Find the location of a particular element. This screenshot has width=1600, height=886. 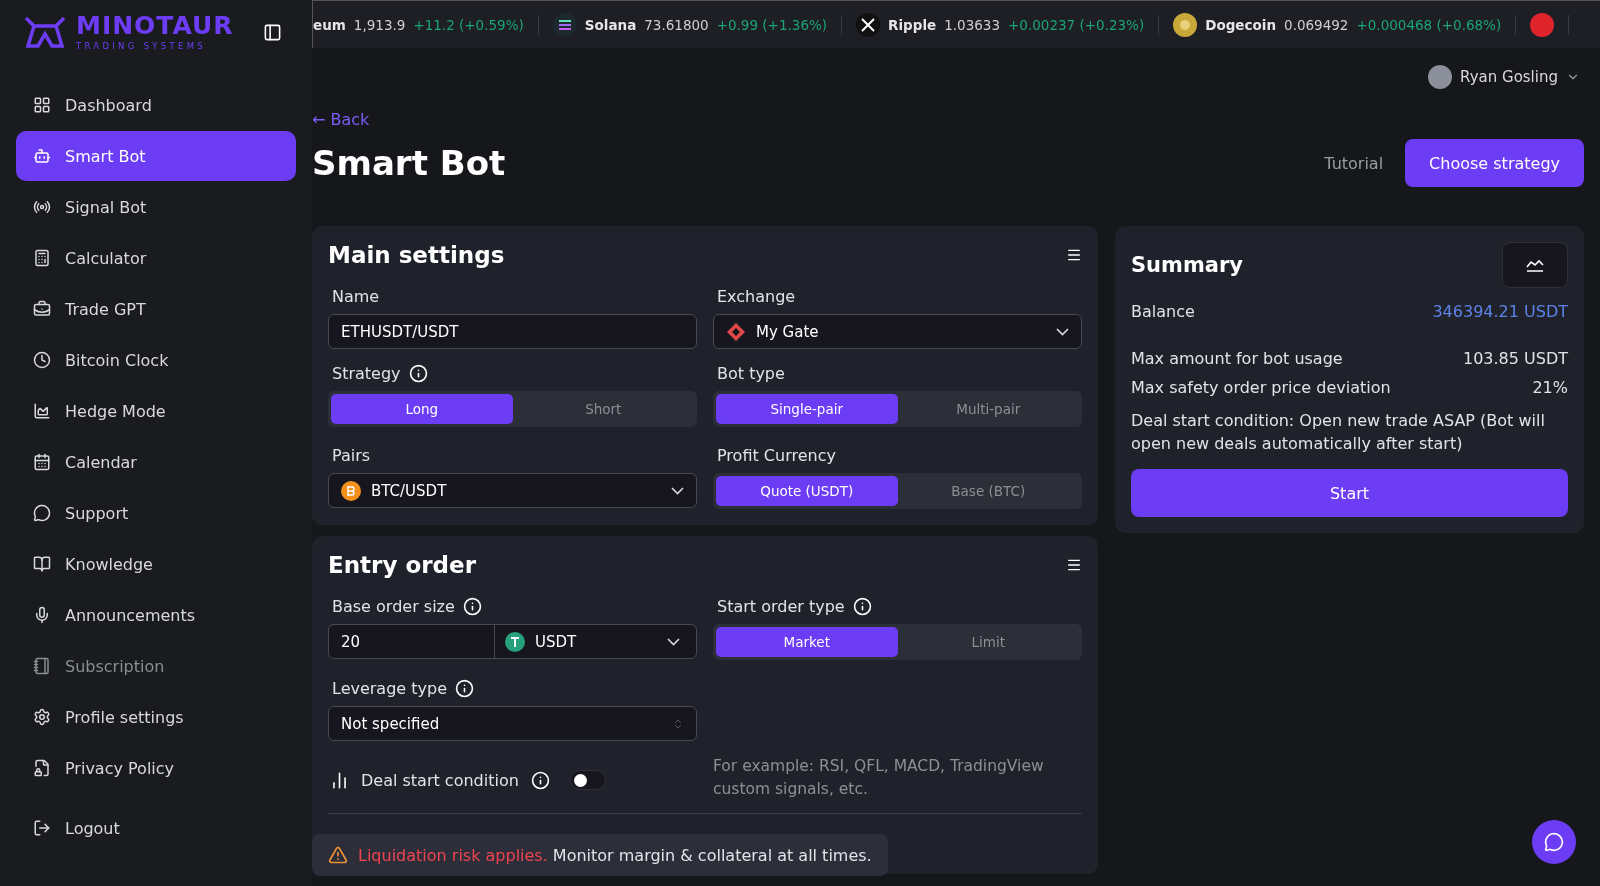

segment-option: Single-pair is located at coordinates (807, 409).